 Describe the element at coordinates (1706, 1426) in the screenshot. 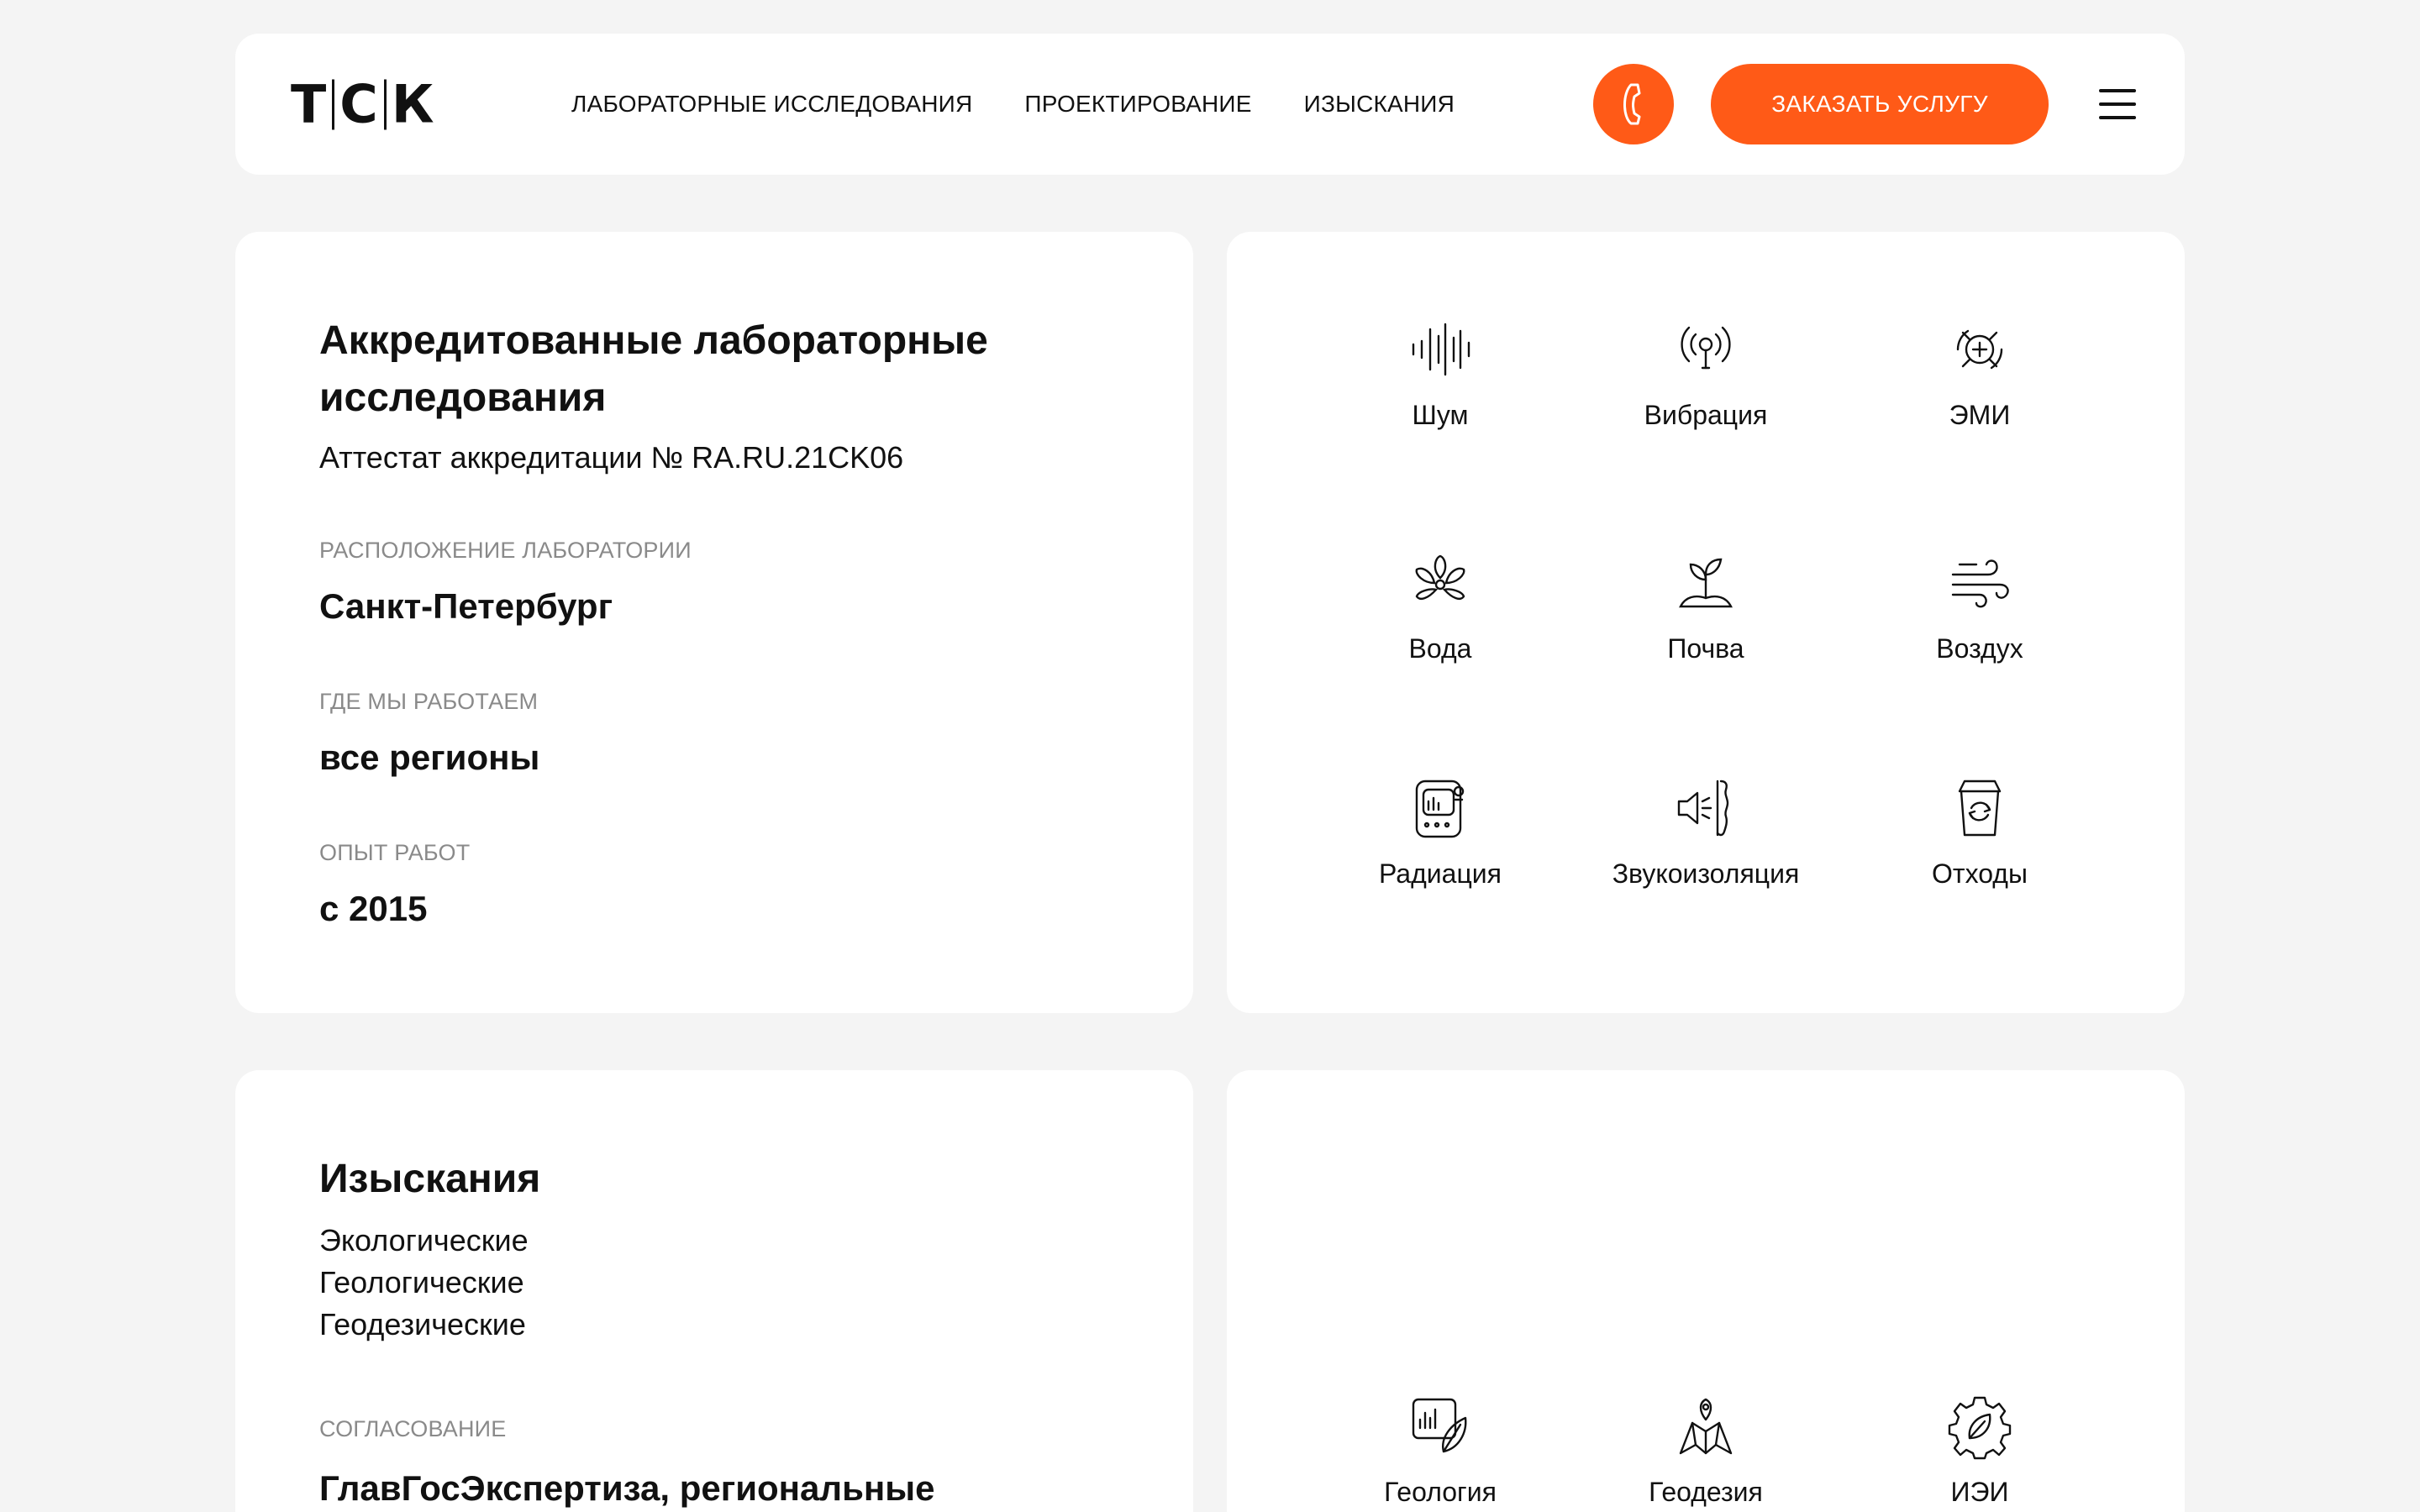

I see `geodesy-icon` at that location.